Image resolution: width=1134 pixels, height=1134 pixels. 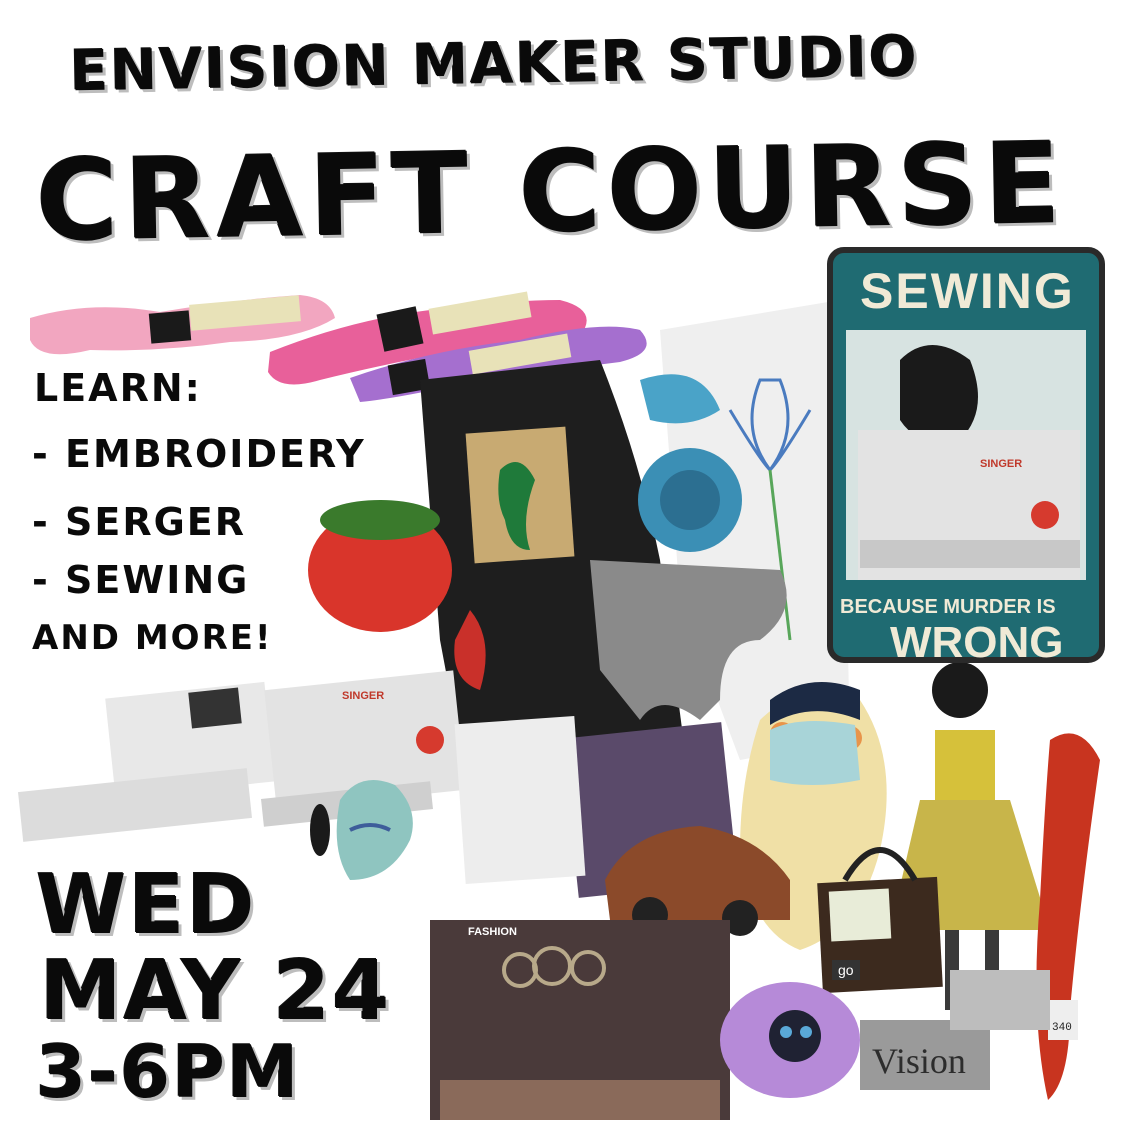 What do you see at coordinates (967, 291) in the screenshot?
I see `sign-title: SEWING` at bounding box center [967, 291].